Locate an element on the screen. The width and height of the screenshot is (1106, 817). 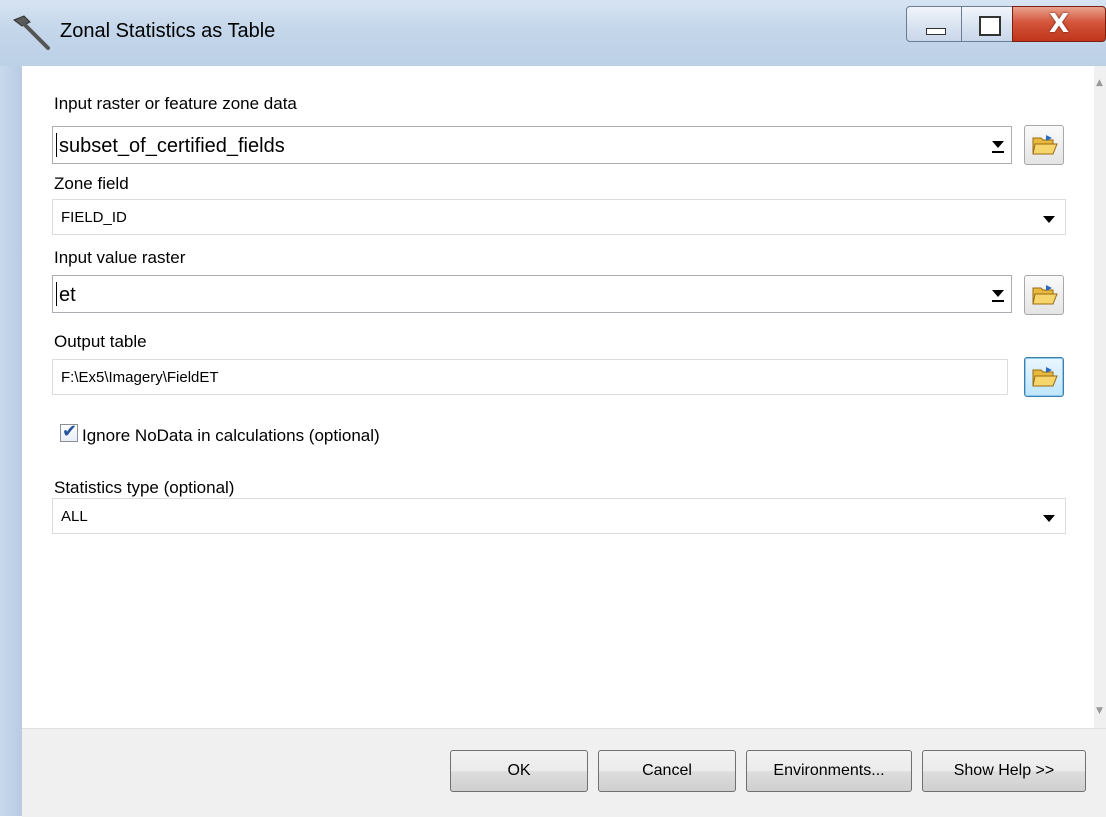
statistics-type-label: Statistics type (optional) is located at coordinates (144, 487).